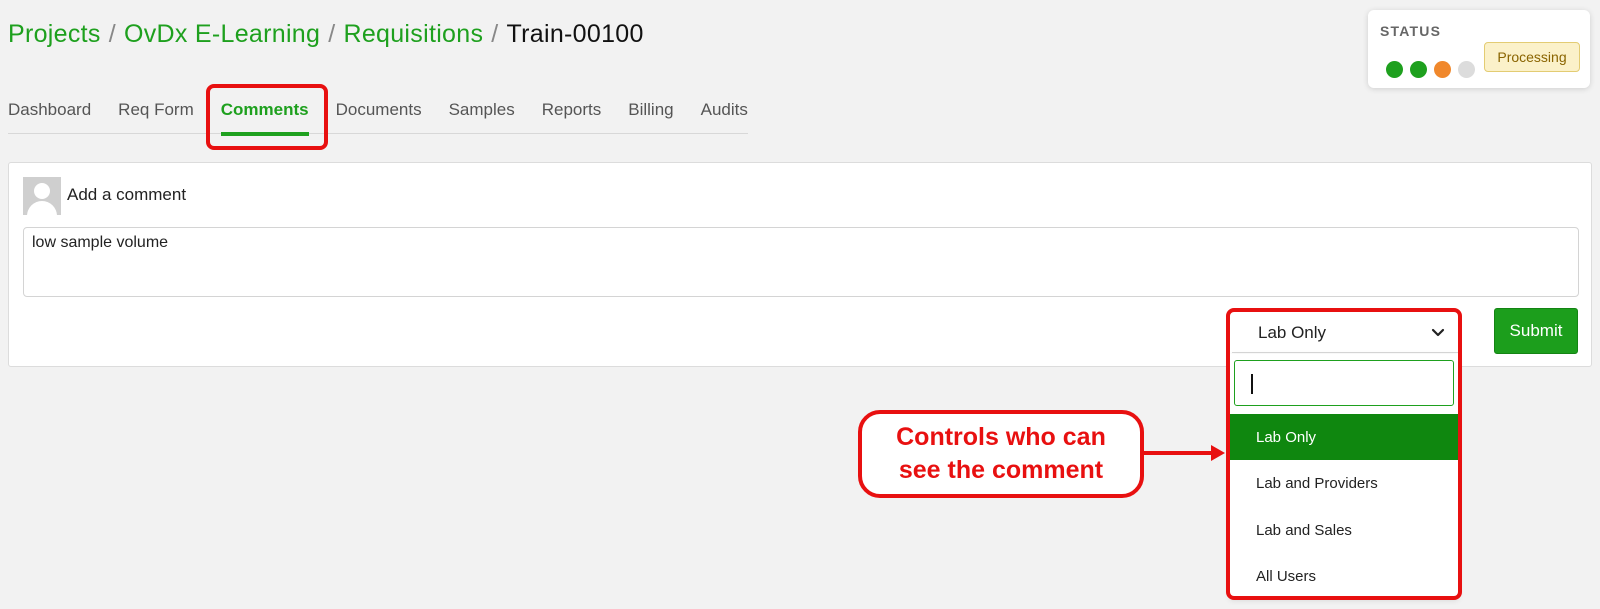 This screenshot has width=1600, height=609. I want to click on tab-samples: Samples, so click(482, 113).